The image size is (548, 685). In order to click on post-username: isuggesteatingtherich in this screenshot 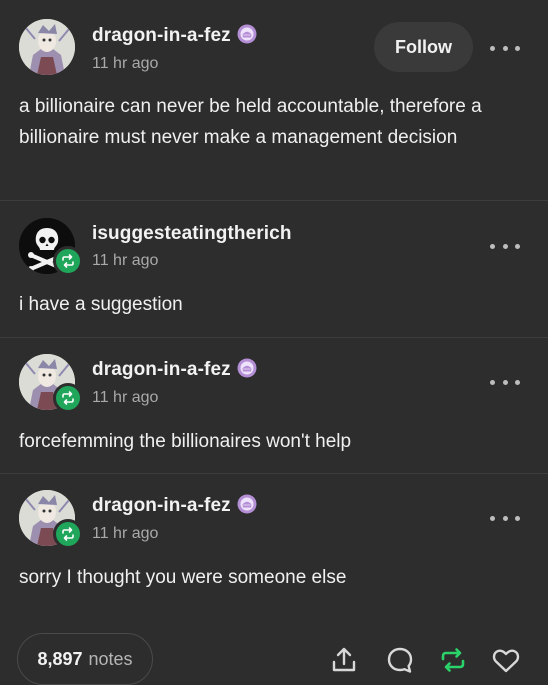, I will do `click(192, 234)`.